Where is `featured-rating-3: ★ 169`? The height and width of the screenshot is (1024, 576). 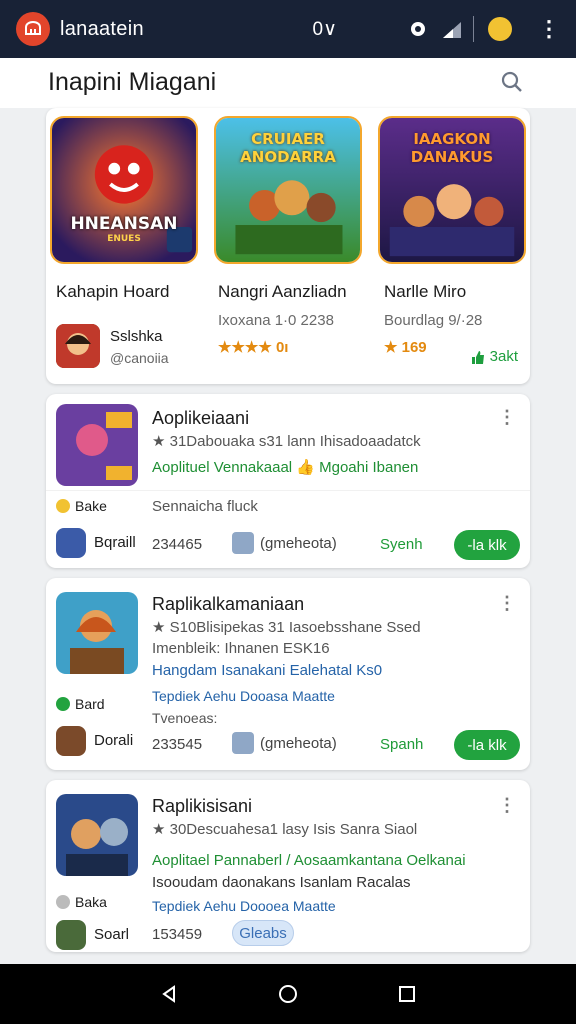 featured-rating-3: ★ 169 is located at coordinates (405, 347).